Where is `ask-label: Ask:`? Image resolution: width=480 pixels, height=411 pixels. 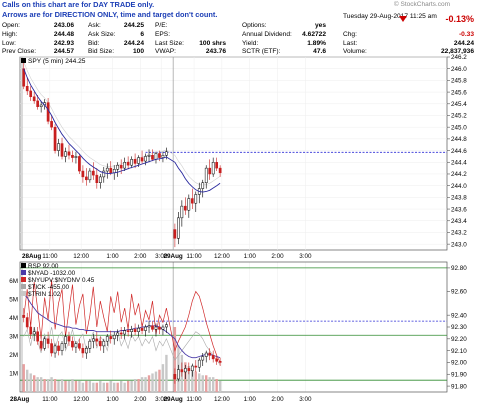
ask-label: Ask: is located at coordinates (94, 25).